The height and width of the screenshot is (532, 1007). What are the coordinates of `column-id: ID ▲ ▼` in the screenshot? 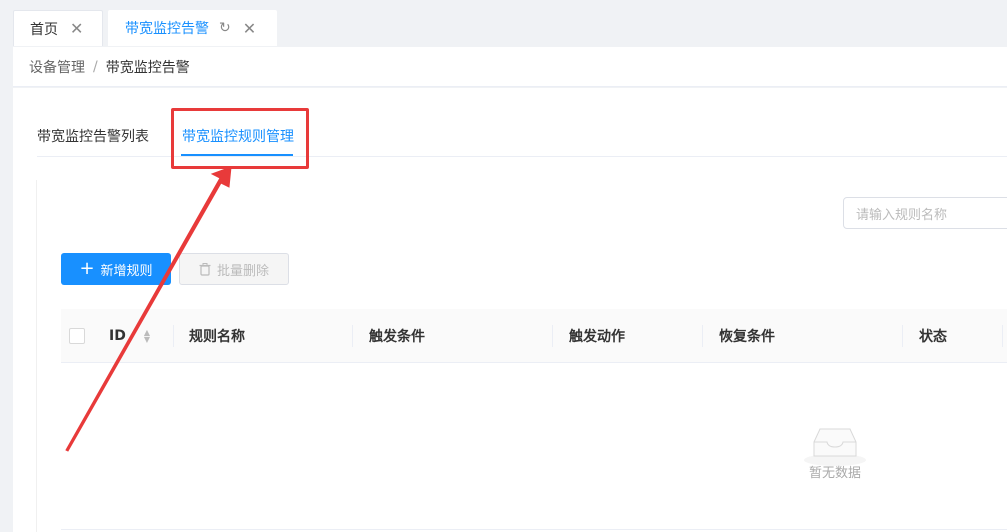 It's located at (129, 336).